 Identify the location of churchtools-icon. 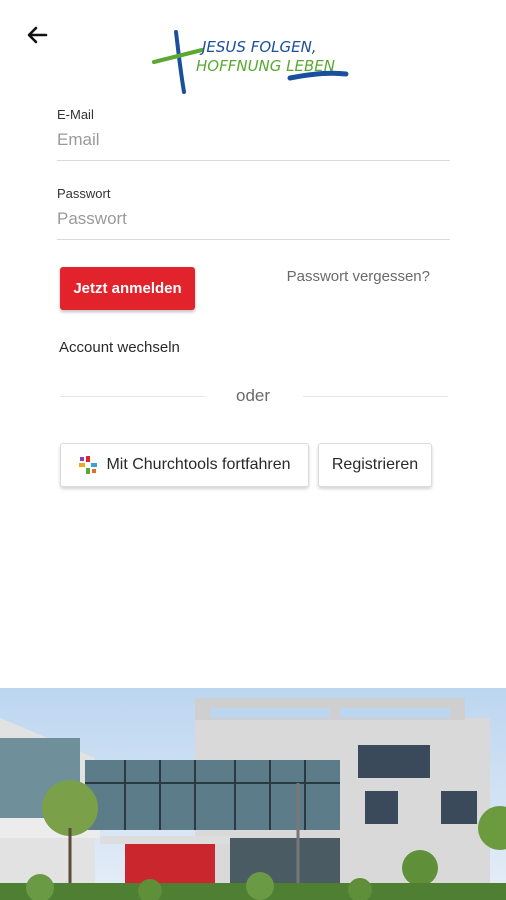
(88, 465).